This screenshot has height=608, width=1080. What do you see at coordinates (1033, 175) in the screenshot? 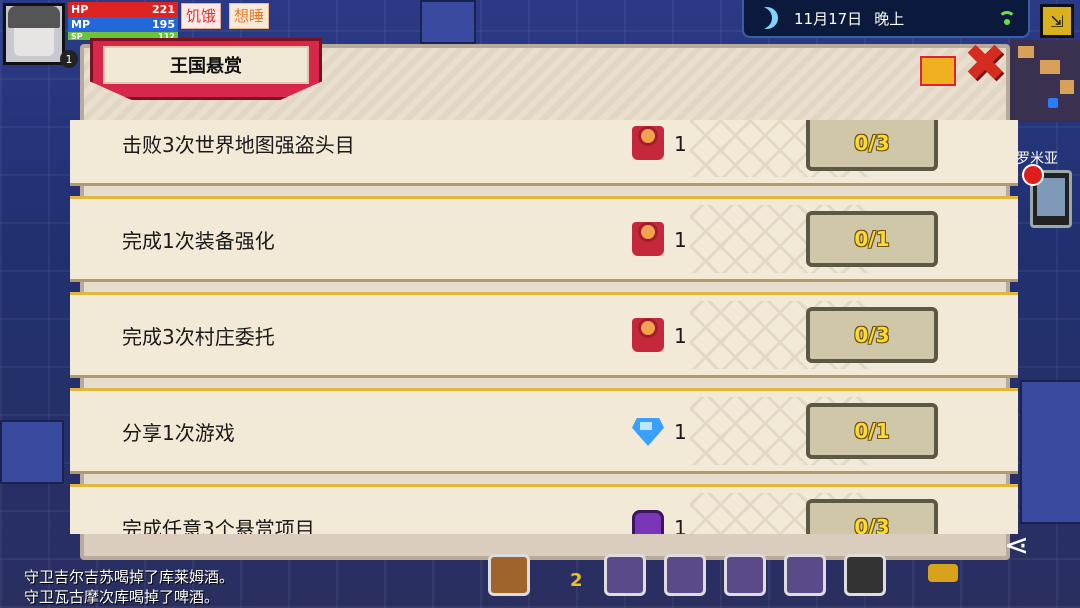
I see `notification-dot-icon` at bounding box center [1033, 175].